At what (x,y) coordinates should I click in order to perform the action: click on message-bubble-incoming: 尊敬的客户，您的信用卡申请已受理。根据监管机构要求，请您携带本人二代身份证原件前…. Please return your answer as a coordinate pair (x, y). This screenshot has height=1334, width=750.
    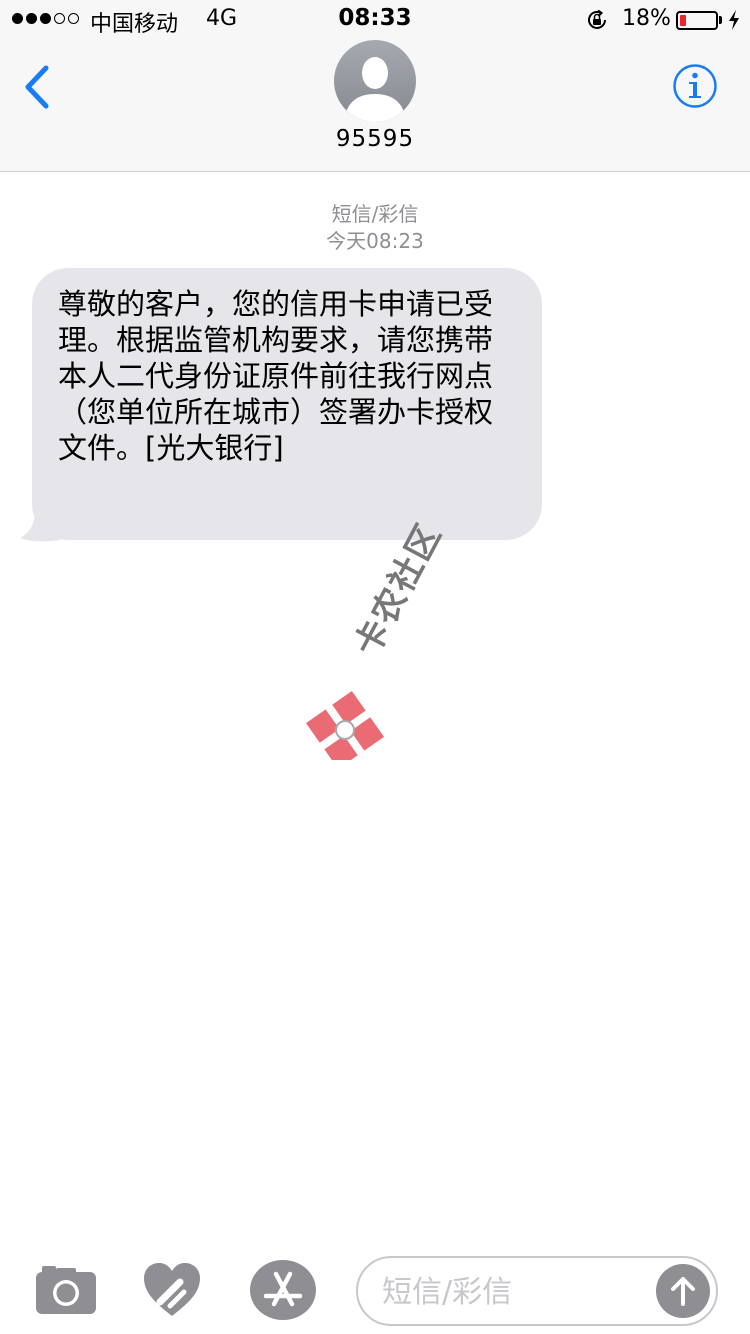
    Looking at the image, I should click on (287, 404).